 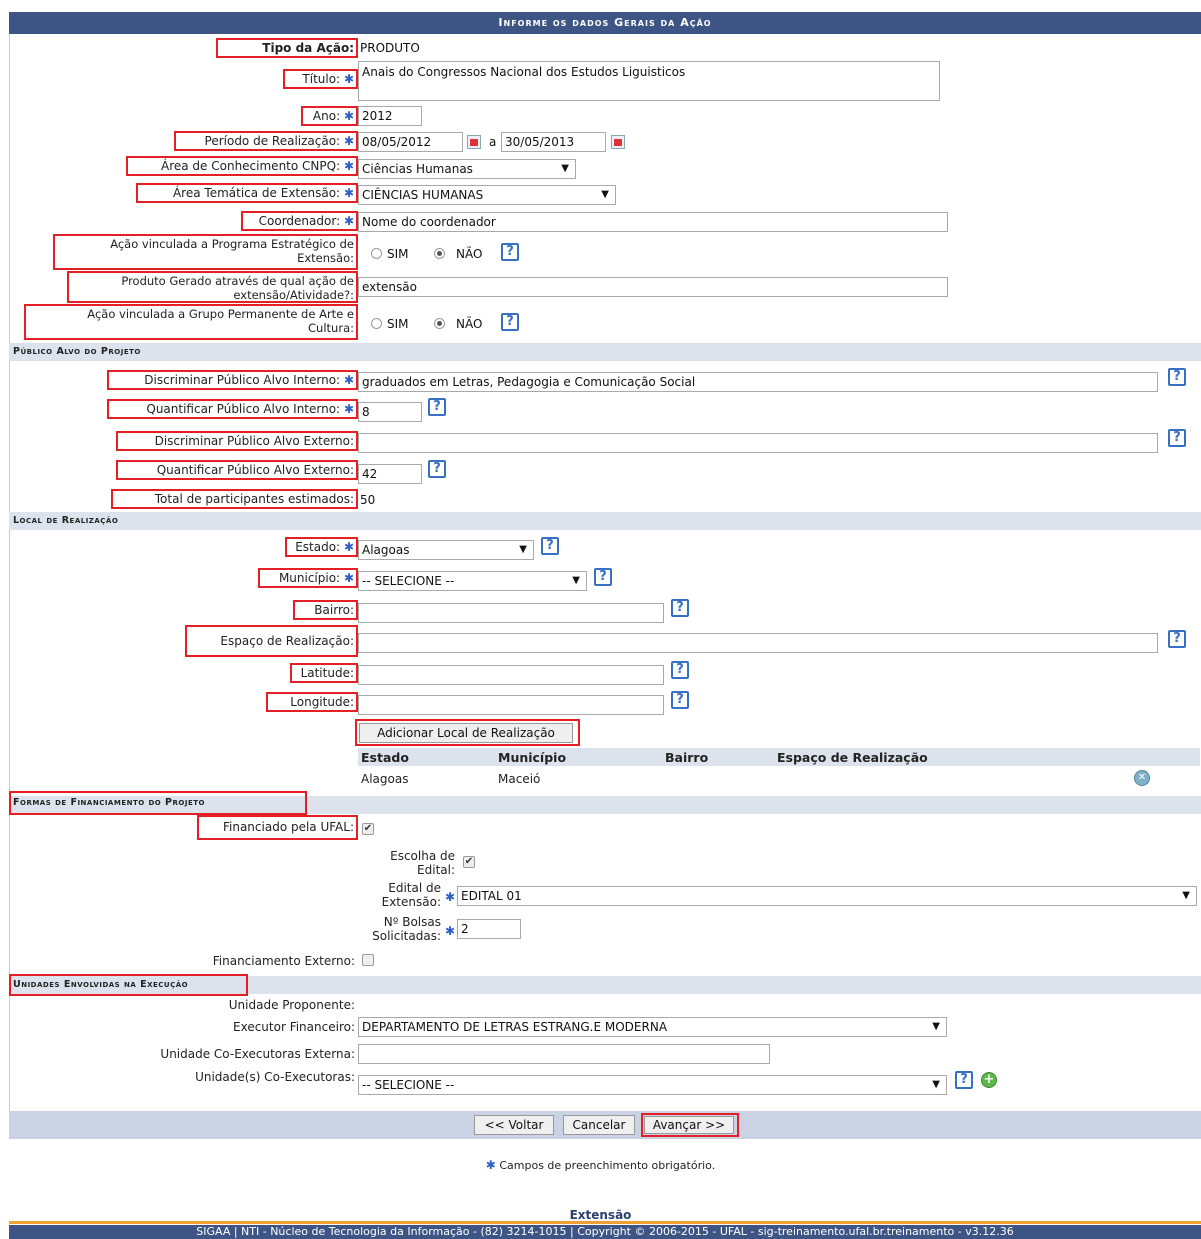 I want to click on disc-interno-label: Discriminar Público Alvo Interno: ✱, so click(x=232, y=380).